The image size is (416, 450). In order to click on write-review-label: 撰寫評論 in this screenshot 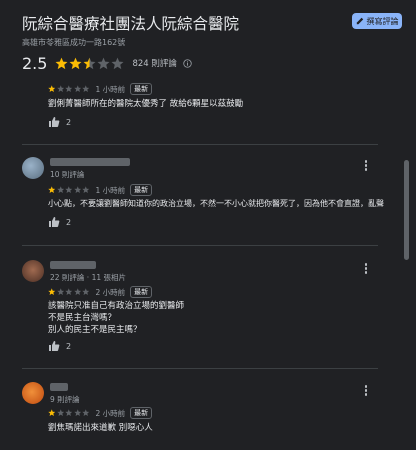, I will do `click(382, 21)`.